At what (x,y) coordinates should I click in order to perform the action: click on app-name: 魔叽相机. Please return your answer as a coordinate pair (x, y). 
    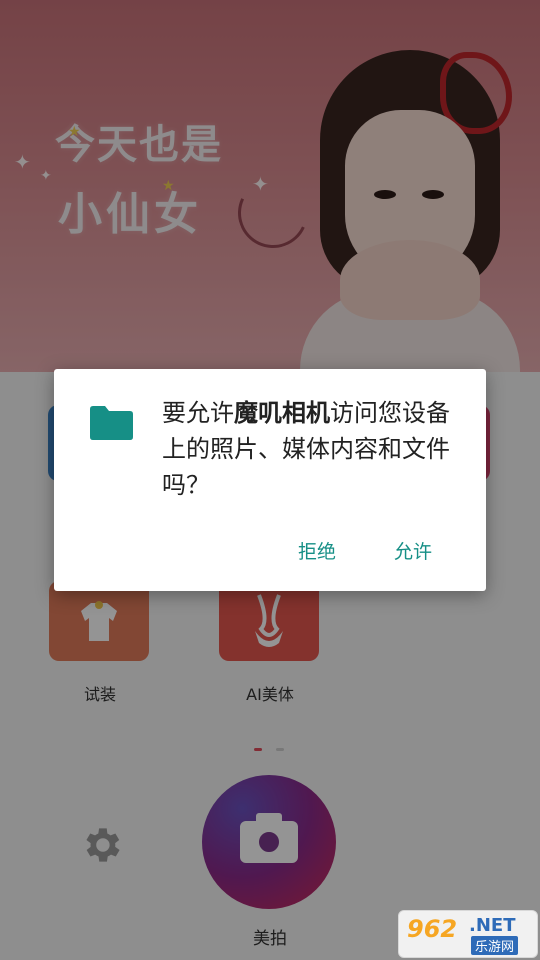
    Looking at the image, I should click on (282, 413).